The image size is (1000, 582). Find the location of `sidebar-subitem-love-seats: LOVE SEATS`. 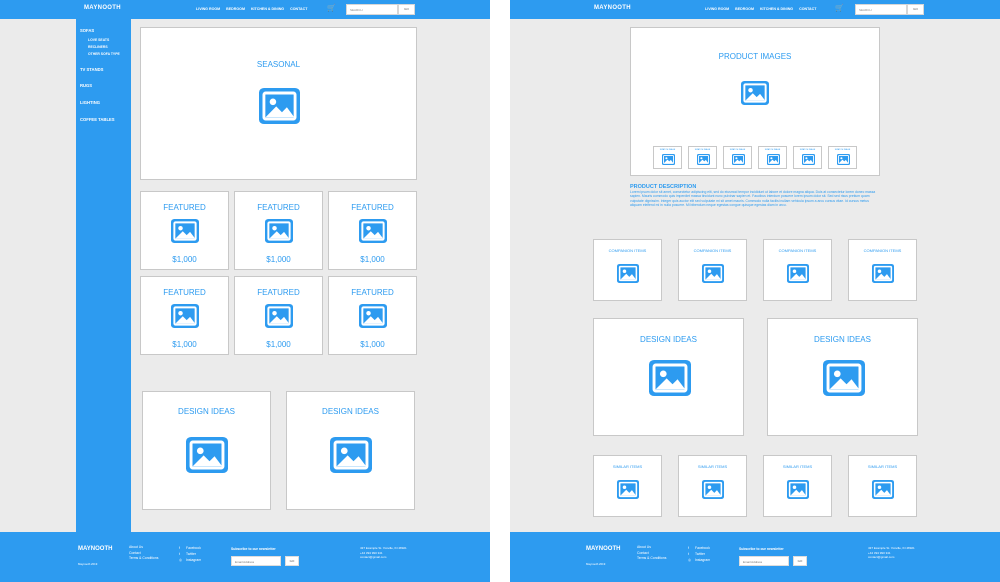

sidebar-subitem-love-seats: LOVE SEATS is located at coordinates (98, 40).